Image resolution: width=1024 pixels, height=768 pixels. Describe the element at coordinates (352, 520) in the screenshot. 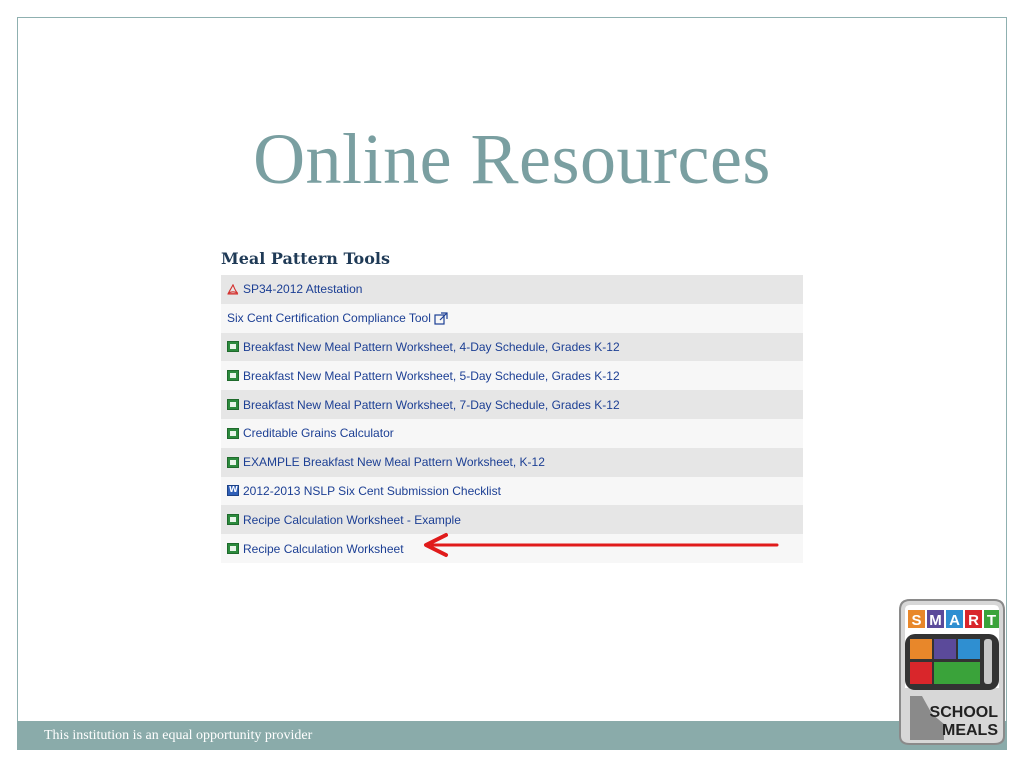

I see `list-item-label: Recipe Calculation Worksheet - Example` at that location.